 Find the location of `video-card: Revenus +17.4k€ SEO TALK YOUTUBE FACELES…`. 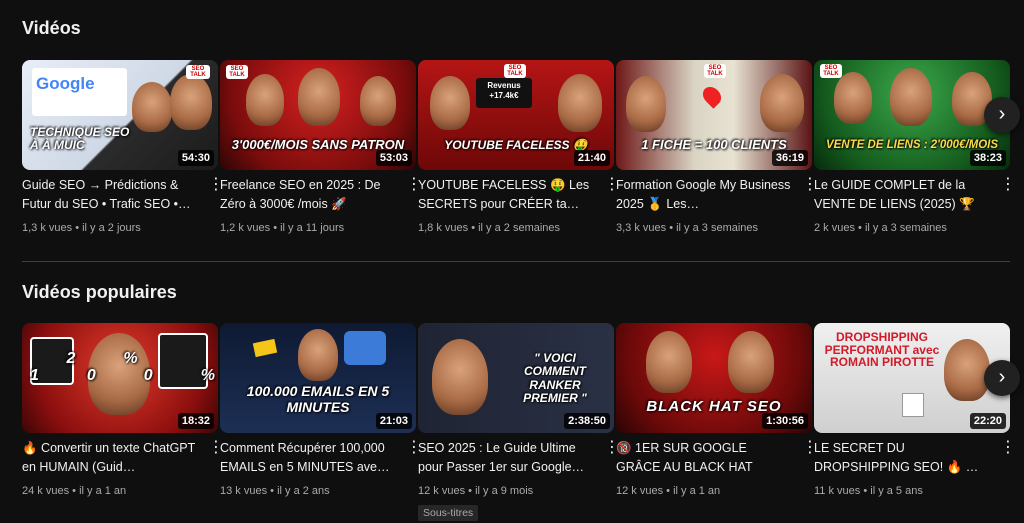

video-card: Revenus +17.4k€ SEO TALK YOUTUBE FACELES… is located at coordinates (519, 147).